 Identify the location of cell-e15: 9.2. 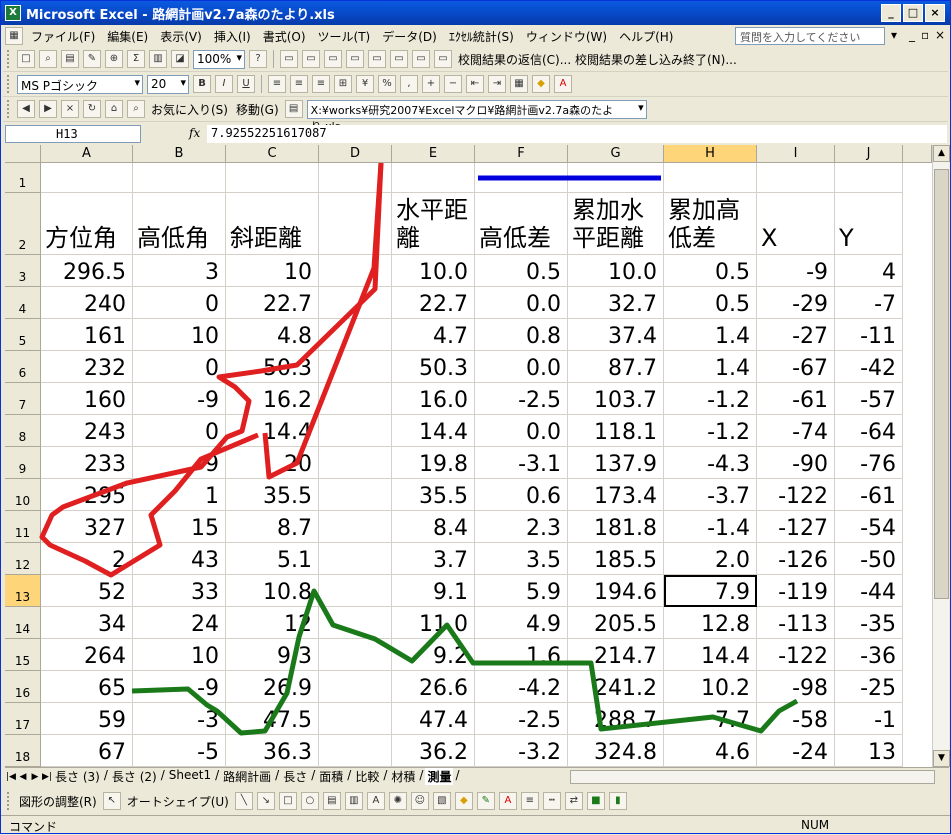
(433, 655).